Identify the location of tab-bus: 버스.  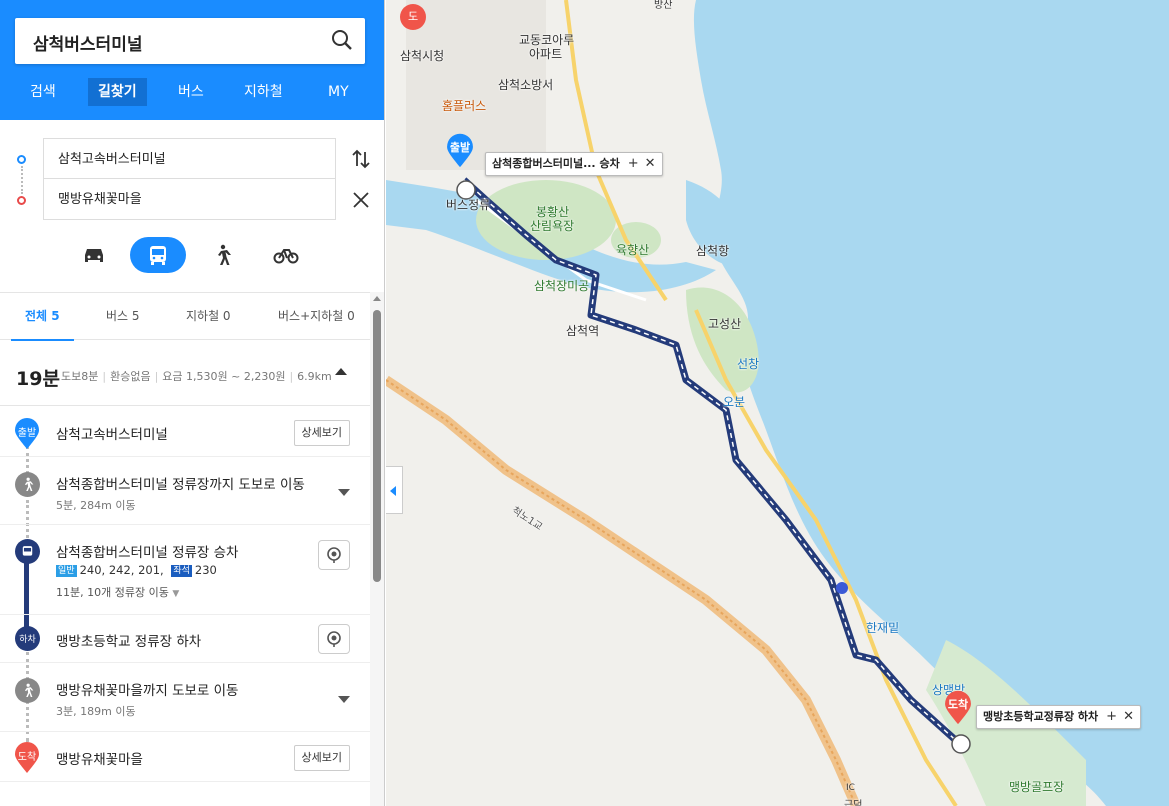
(191, 92).